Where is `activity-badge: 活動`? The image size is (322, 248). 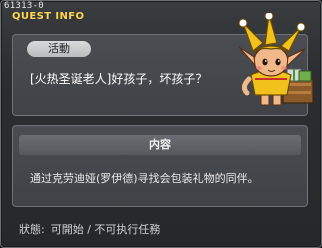 activity-badge: 活動 is located at coordinates (59, 49).